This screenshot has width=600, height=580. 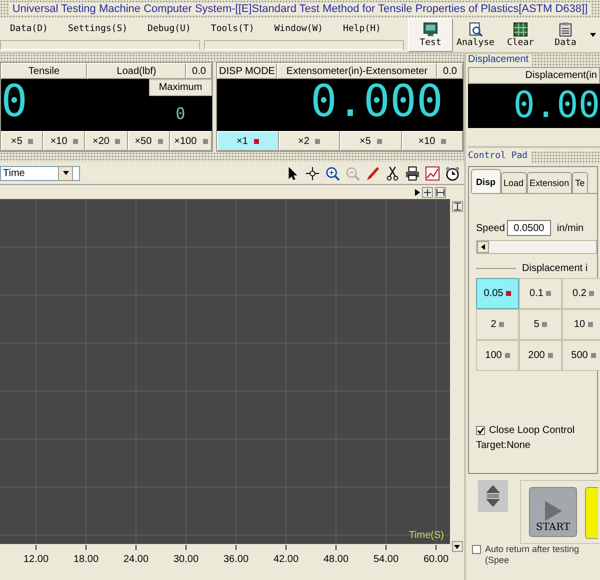 I want to click on tick-label: 24.00, so click(x=136, y=559).